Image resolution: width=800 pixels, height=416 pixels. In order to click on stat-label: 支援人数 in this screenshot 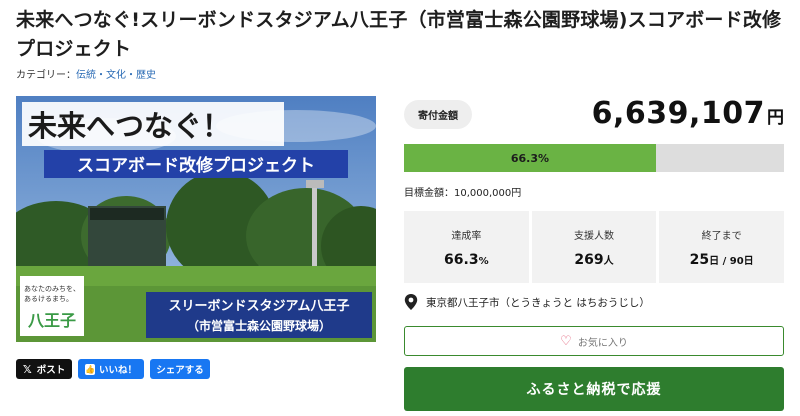, I will do `click(594, 236)`.